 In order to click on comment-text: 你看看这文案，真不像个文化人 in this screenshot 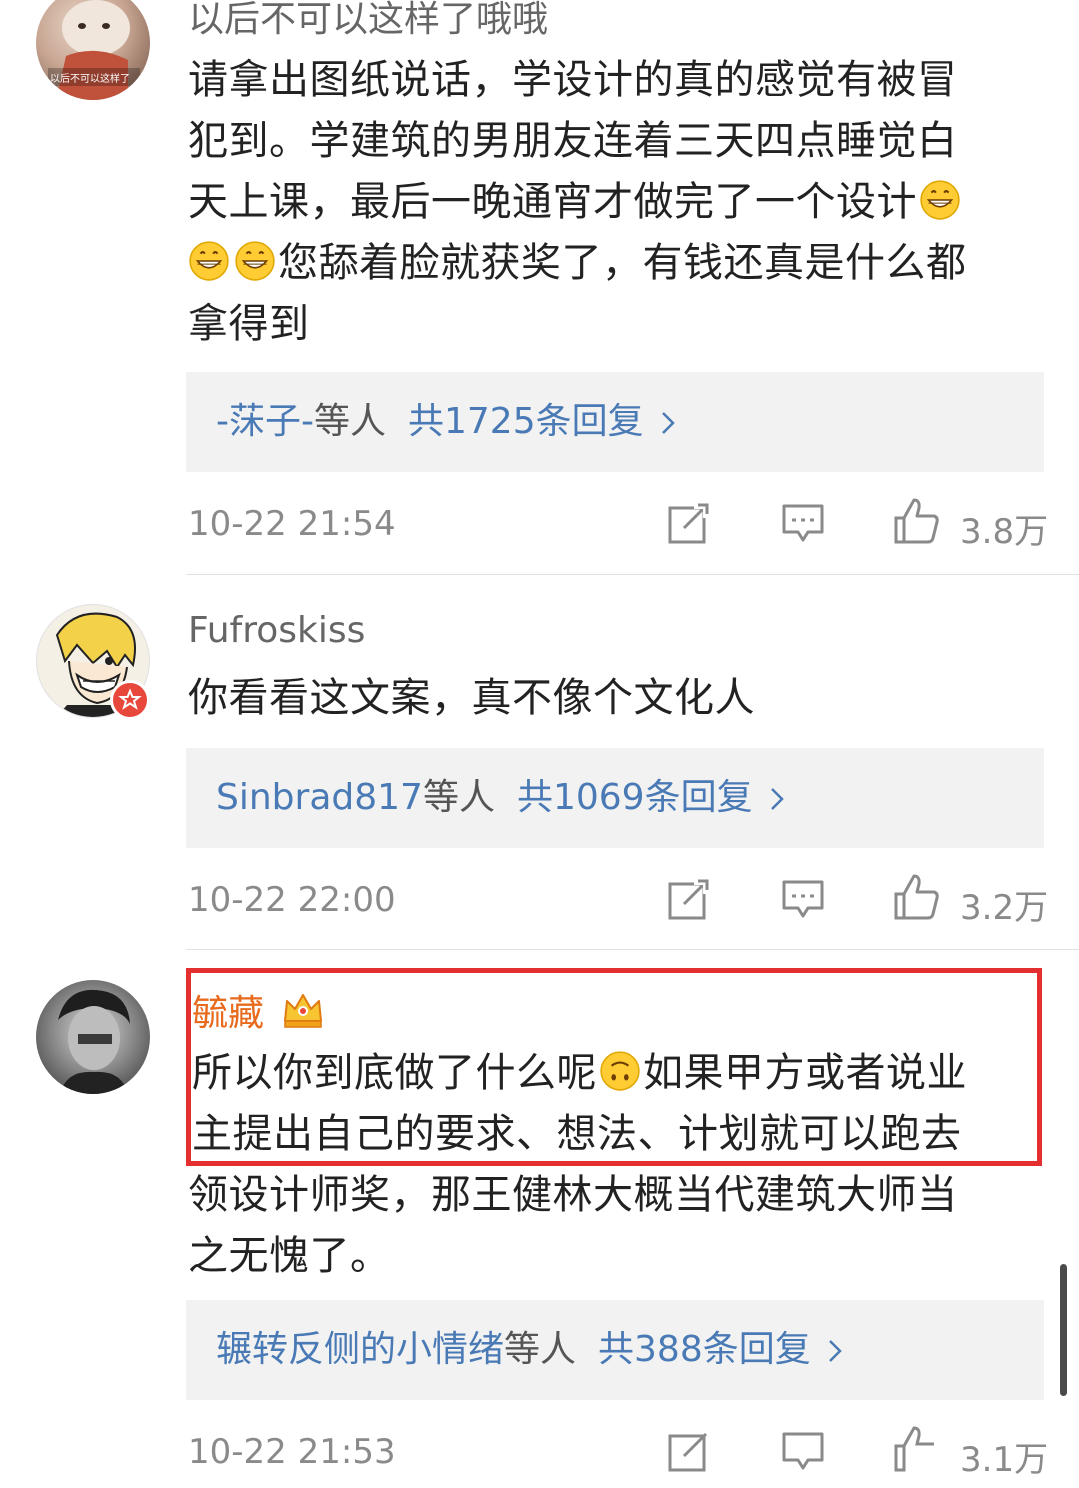, I will do `click(613, 698)`.